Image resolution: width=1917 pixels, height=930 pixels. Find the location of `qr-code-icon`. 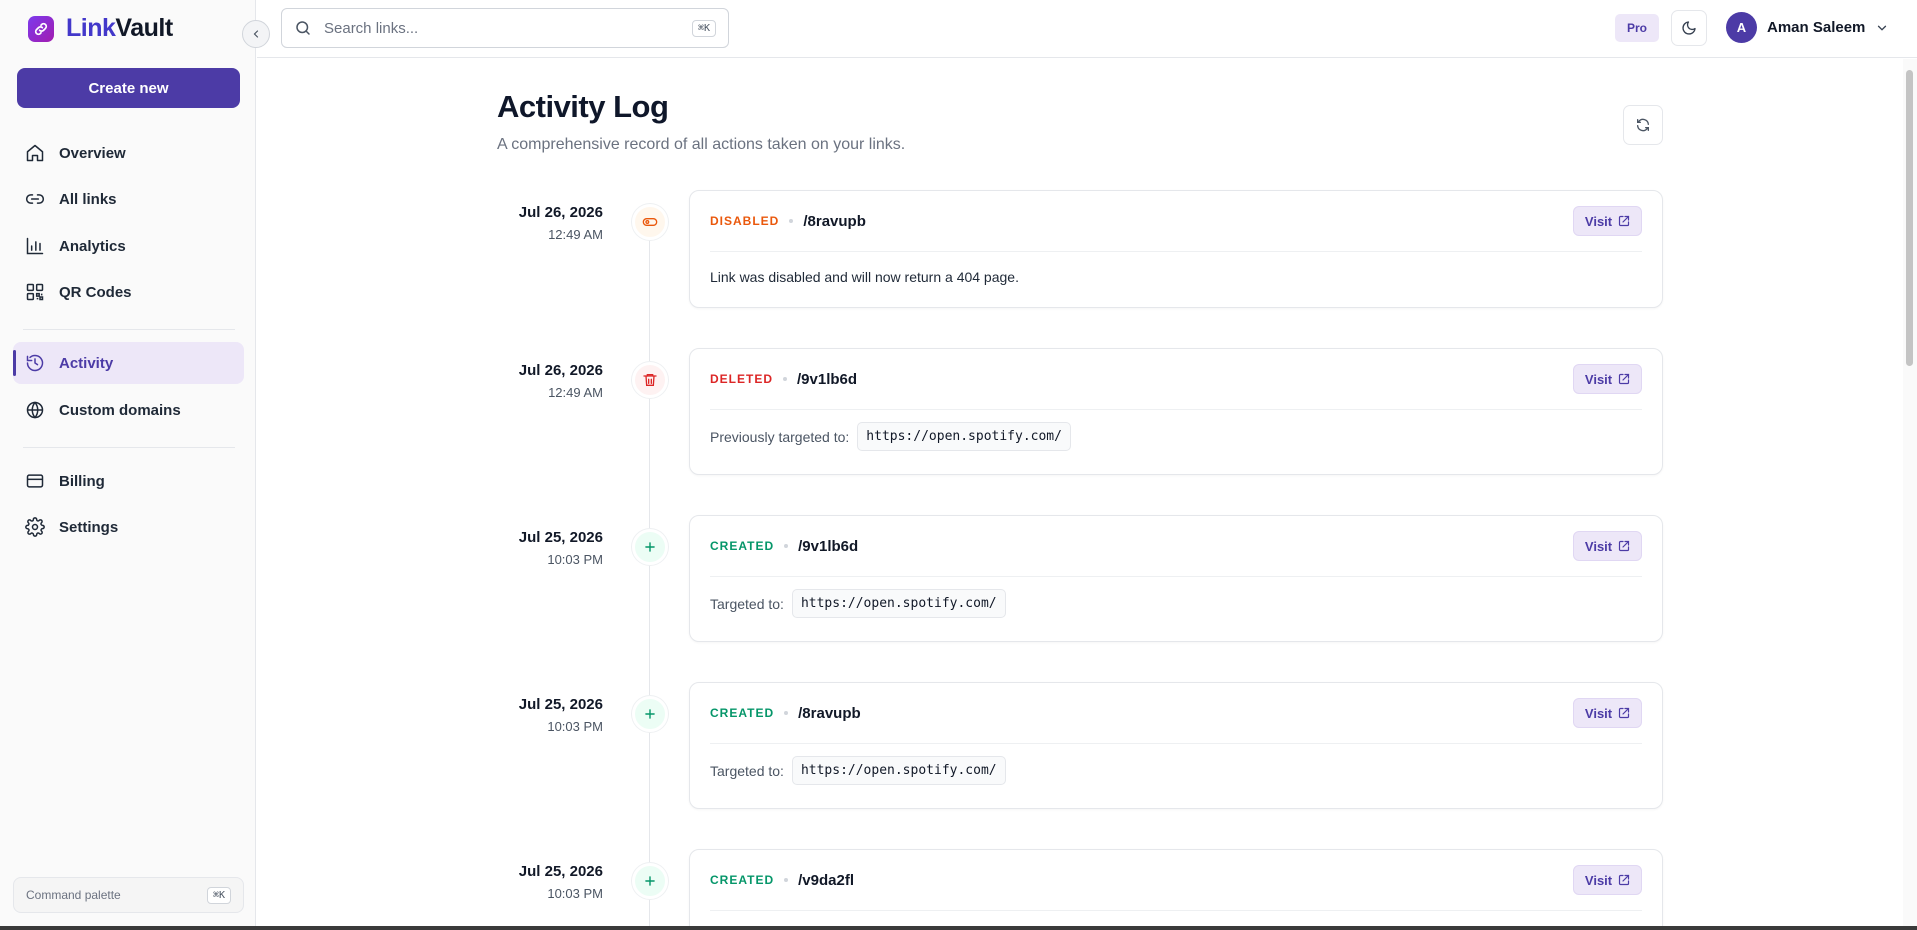

qr-code-icon is located at coordinates (35, 292).